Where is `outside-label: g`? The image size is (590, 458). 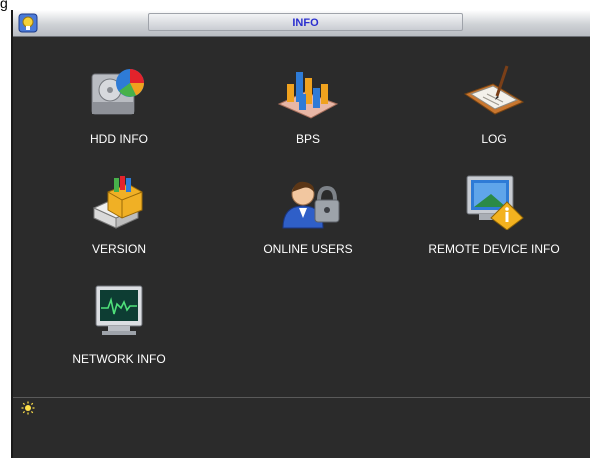
outside-label: g is located at coordinates (4, 5).